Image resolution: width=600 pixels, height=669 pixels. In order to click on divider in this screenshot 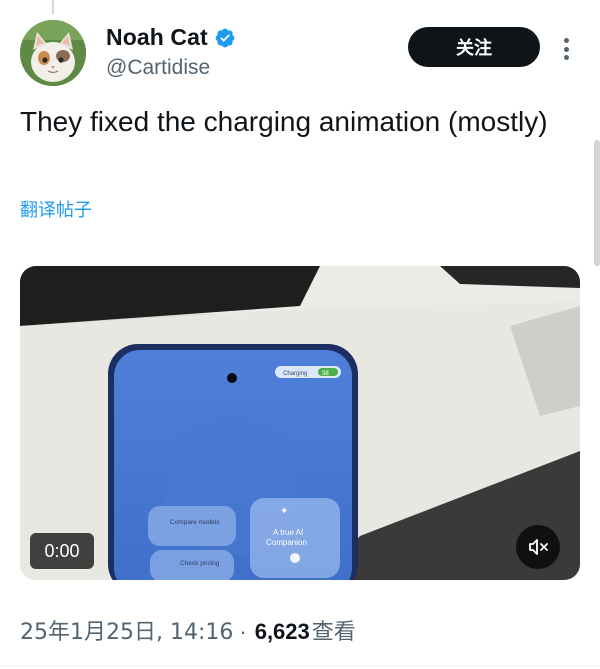, I will do `click(300, 666)`.